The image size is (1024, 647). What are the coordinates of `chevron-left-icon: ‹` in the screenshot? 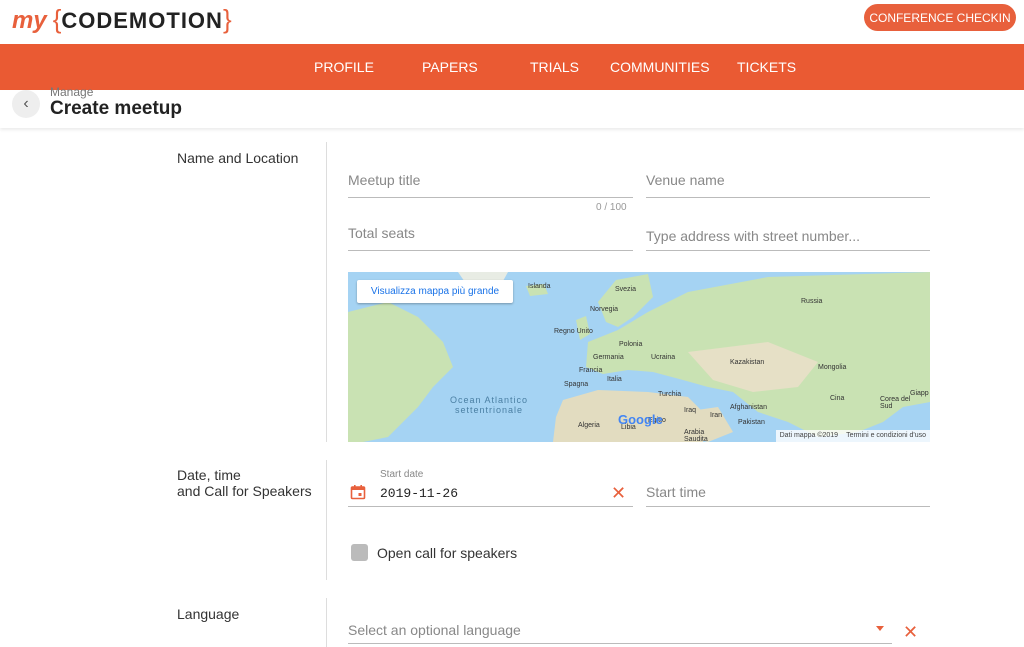 It's located at (26, 103).